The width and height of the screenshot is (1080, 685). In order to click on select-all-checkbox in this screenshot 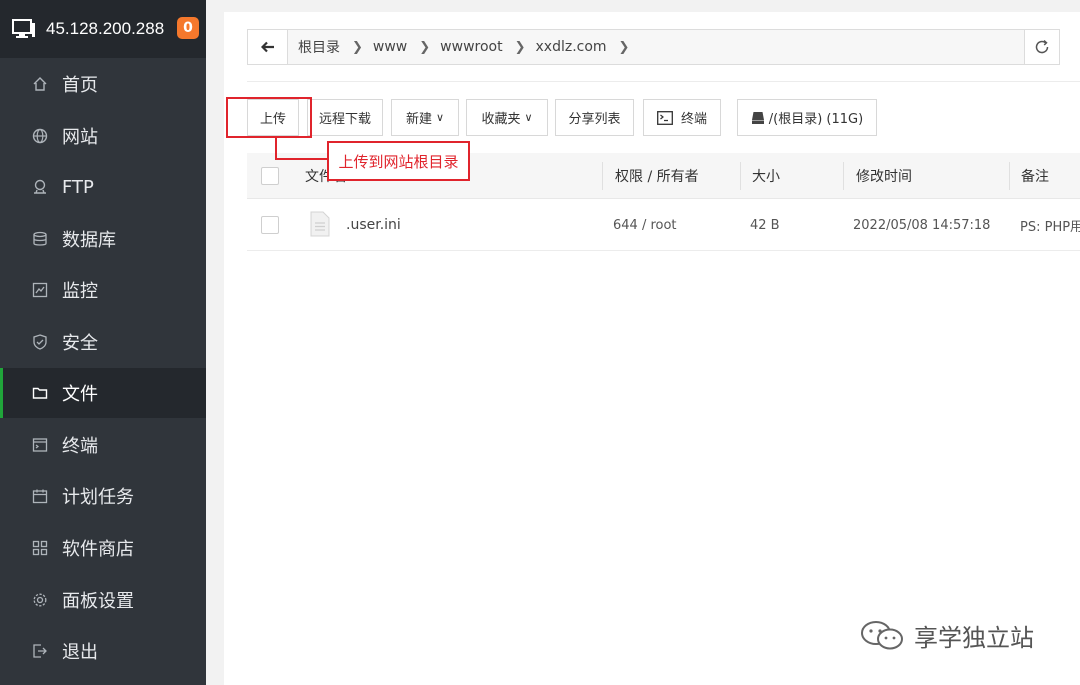, I will do `click(270, 176)`.